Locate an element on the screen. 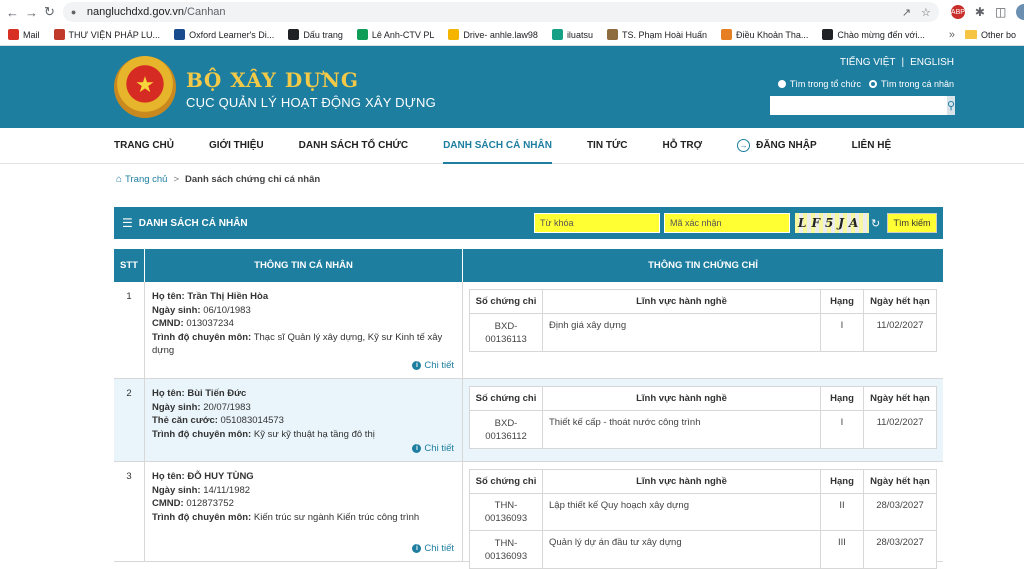 This screenshot has width=1024, height=569. bookmark-label: TS. Phạm Hoài Huấn is located at coordinates (664, 34).